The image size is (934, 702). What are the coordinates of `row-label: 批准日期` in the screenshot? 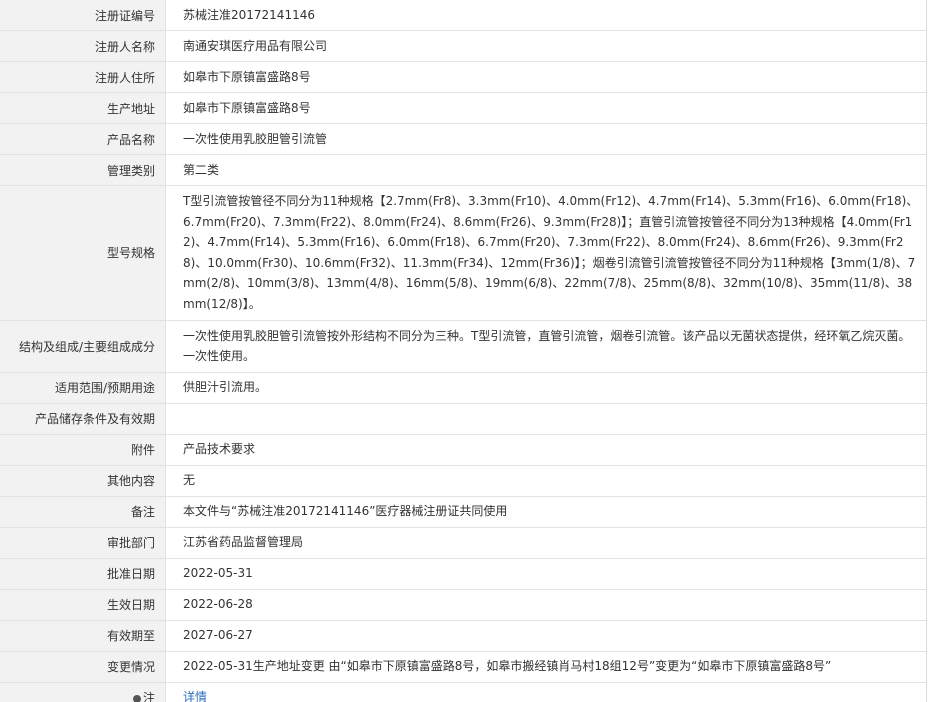 It's located at (83, 574).